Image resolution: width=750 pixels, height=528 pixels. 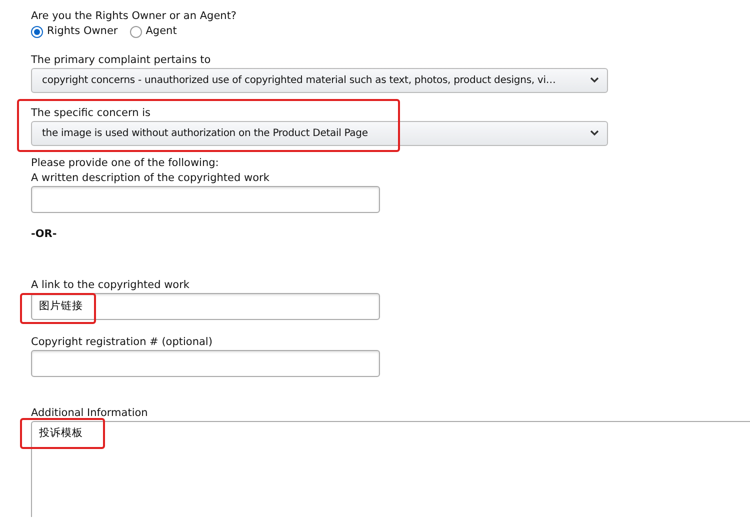 I want to click on field-label: Copyright registration # (optional), so click(x=122, y=341).